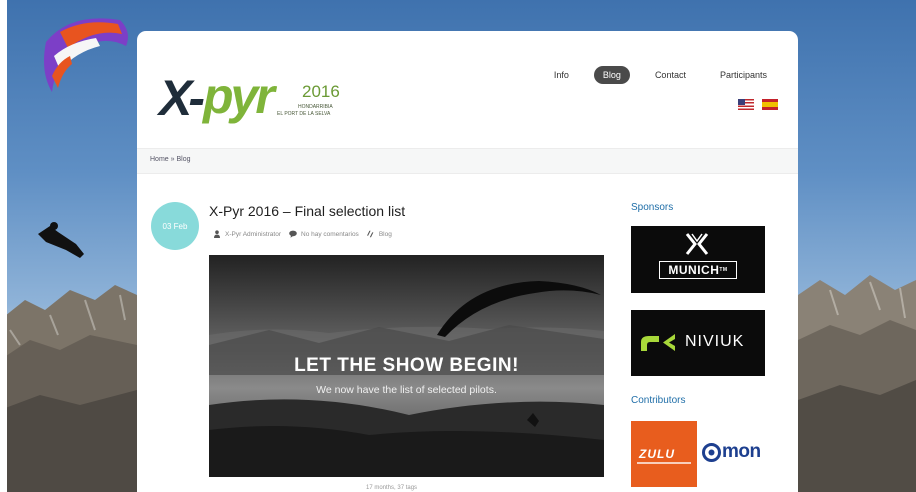 The height and width of the screenshot is (492, 916). What do you see at coordinates (330, 234) in the screenshot?
I see `post-comments-link: No hay comentarios` at bounding box center [330, 234].